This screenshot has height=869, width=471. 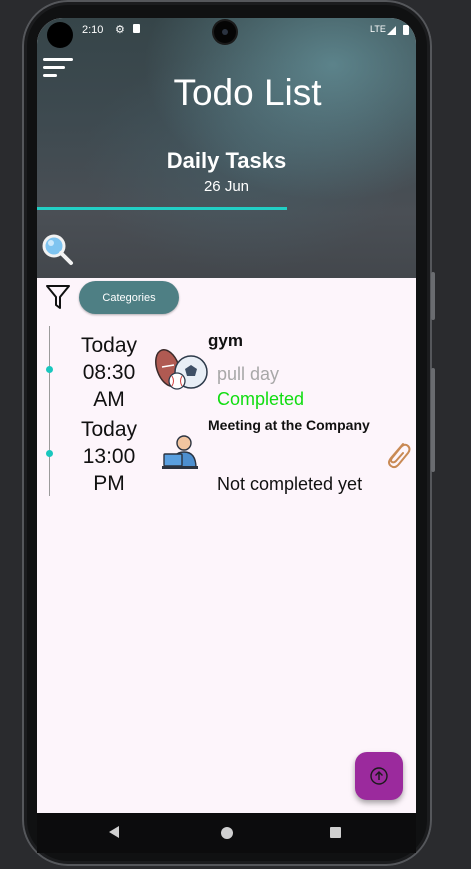 I want to click on system-nav-bar, so click(x=226, y=833).